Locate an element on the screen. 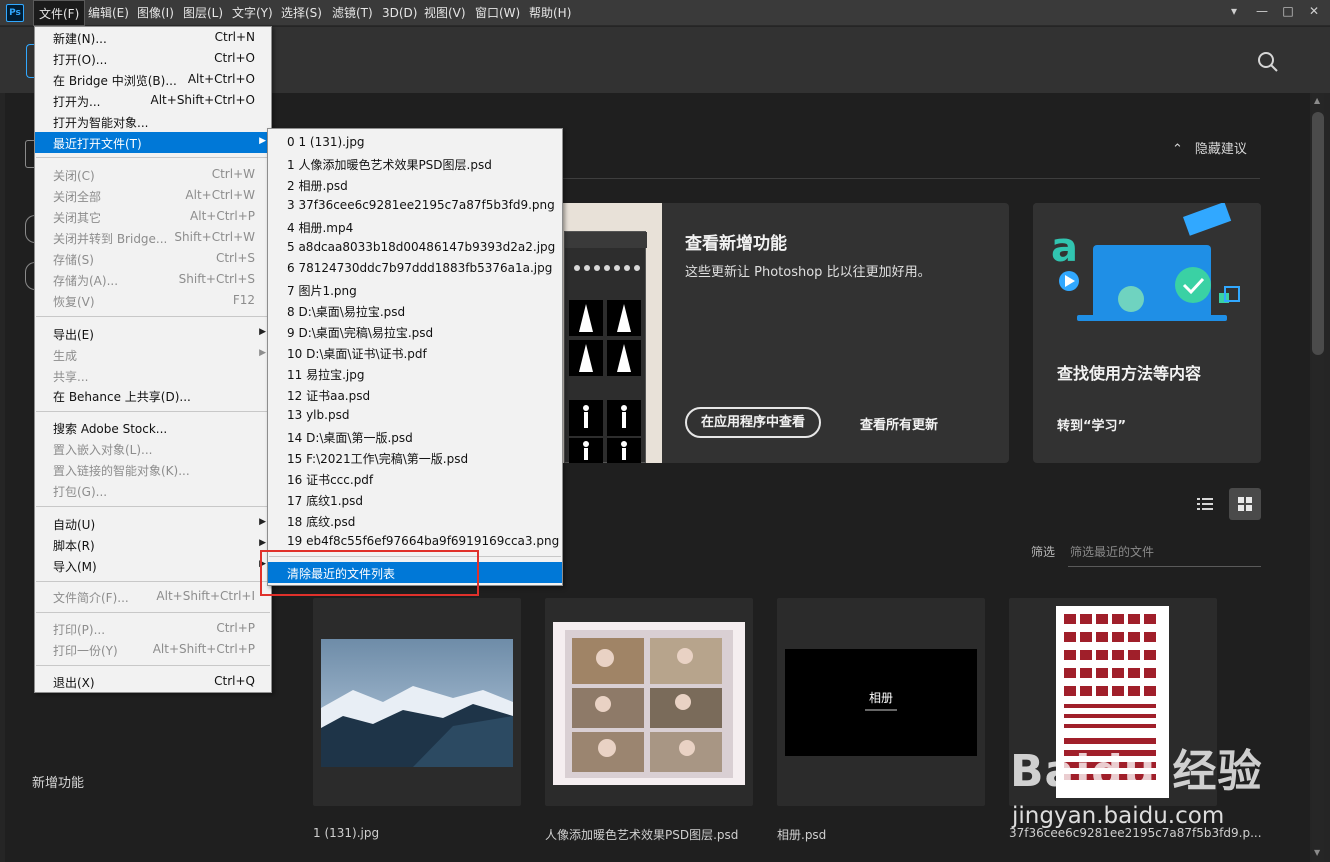 The width and height of the screenshot is (1330, 862). hide-suggestions-toggle: ⌃ 隐藏建议 is located at coordinates (1209, 147).